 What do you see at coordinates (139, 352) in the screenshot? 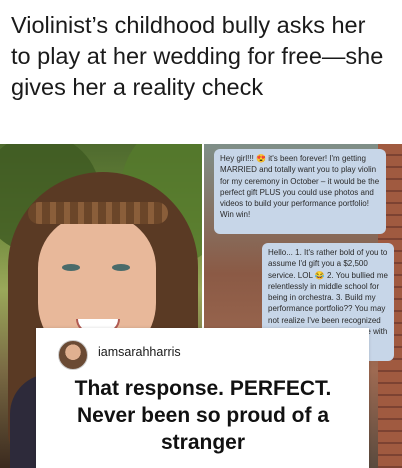
I see `comment-username: iamsarahharris` at bounding box center [139, 352].